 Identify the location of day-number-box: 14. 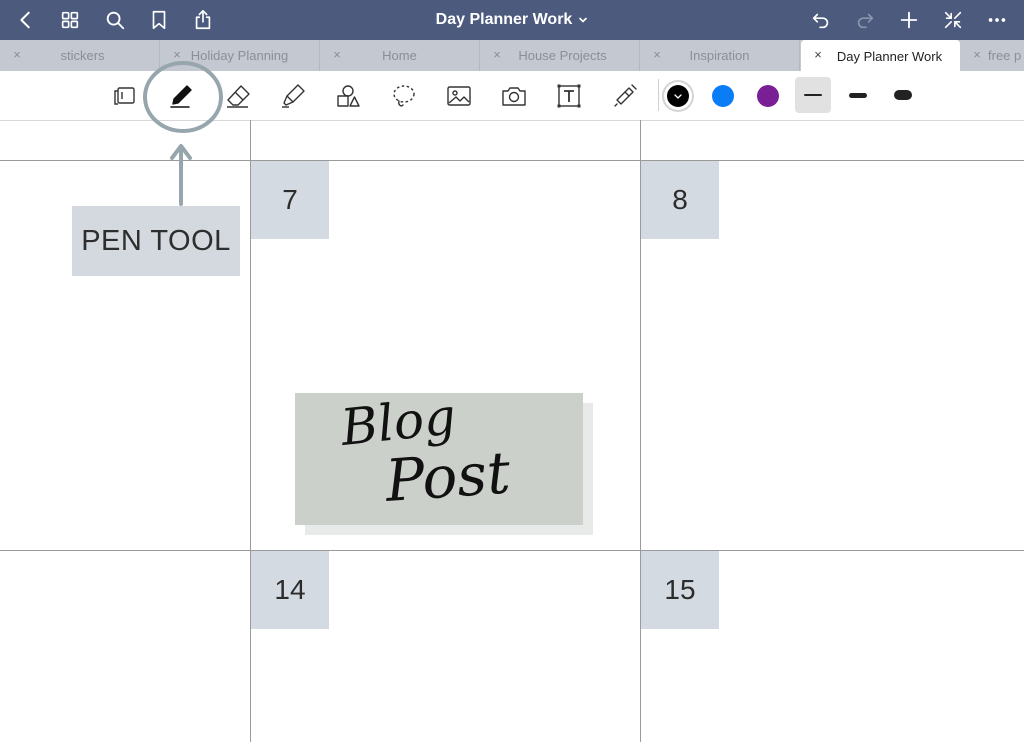
(290, 590).